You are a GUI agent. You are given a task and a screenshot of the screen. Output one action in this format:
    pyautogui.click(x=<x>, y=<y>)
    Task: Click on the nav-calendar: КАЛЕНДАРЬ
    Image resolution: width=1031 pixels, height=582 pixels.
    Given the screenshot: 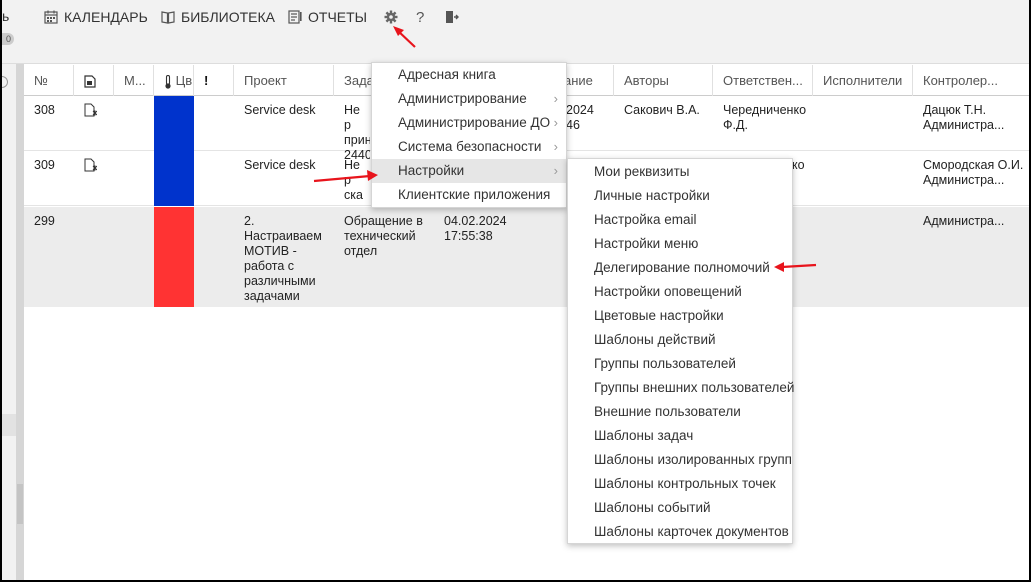 What is the action you would take?
    pyautogui.click(x=96, y=17)
    